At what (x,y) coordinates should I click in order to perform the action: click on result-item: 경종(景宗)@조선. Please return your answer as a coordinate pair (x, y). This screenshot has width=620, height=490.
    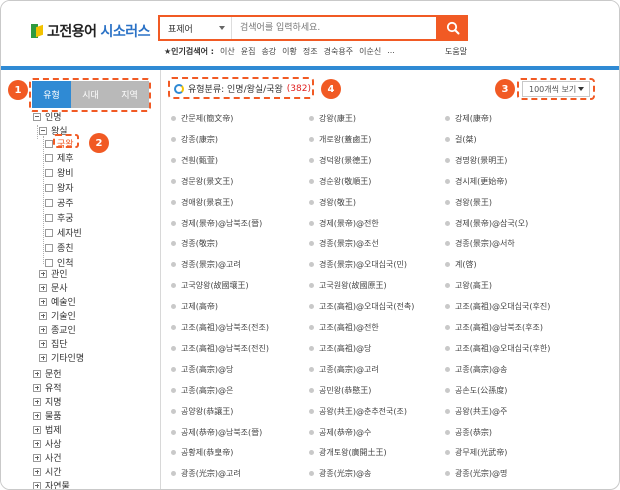
    Looking at the image, I should click on (344, 243).